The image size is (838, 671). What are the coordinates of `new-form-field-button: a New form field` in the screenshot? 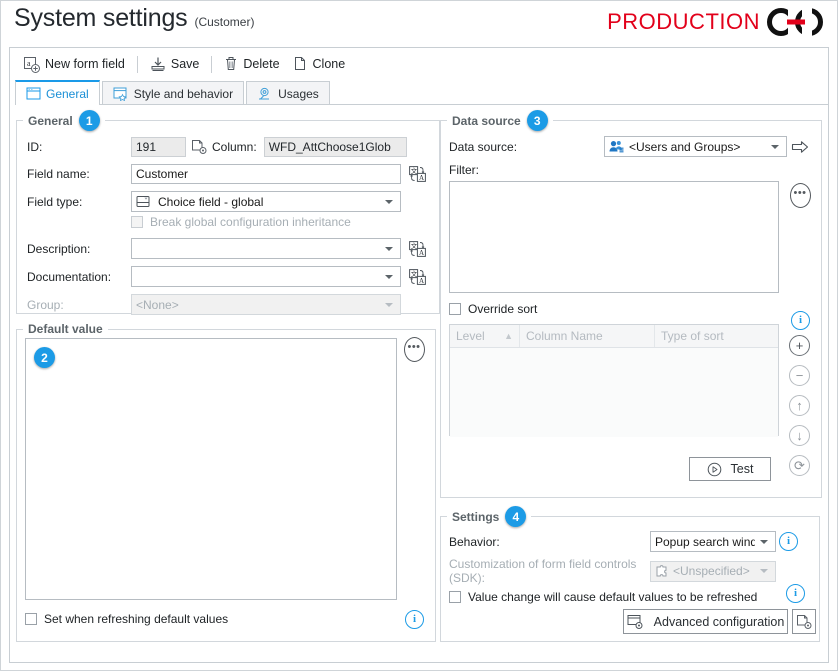 It's located at (74, 64).